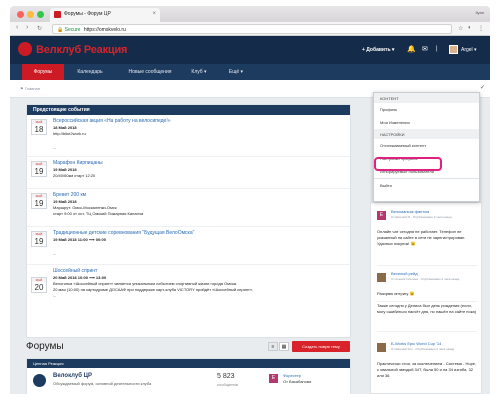 This screenshot has width=500, height=394. I want to click on bell-icon: 🔔, so click(411, 49).